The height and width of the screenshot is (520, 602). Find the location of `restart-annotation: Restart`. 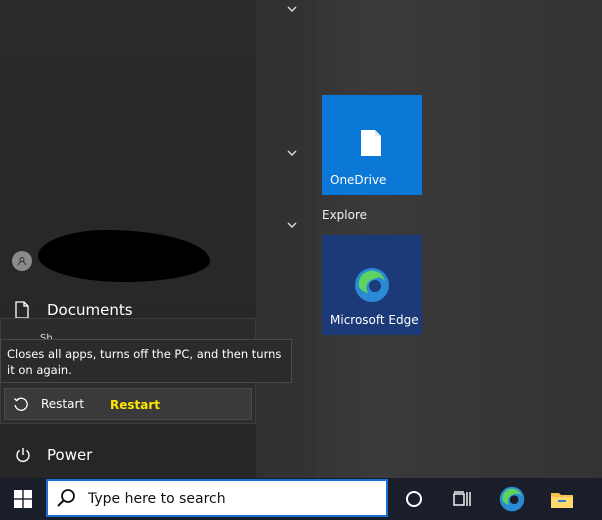

restart-annotation: Restart is located at coordinates (135, 405).